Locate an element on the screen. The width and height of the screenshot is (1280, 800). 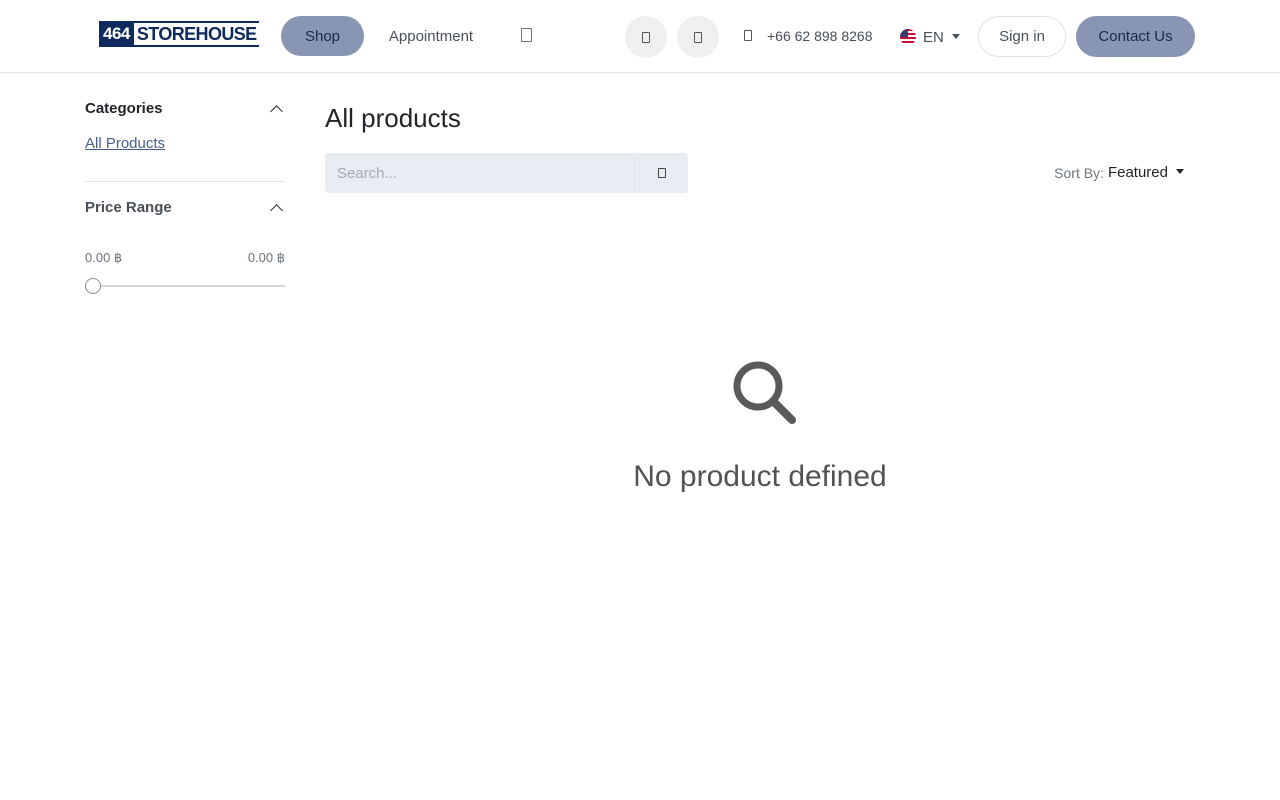
price-max-value: 0.00 ฿ is located at coordinates (266, 257).